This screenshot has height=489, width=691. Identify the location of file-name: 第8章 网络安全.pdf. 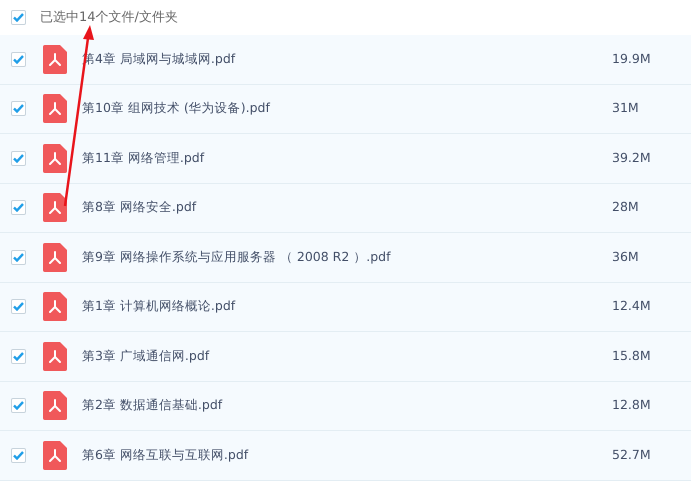
(140, 207).